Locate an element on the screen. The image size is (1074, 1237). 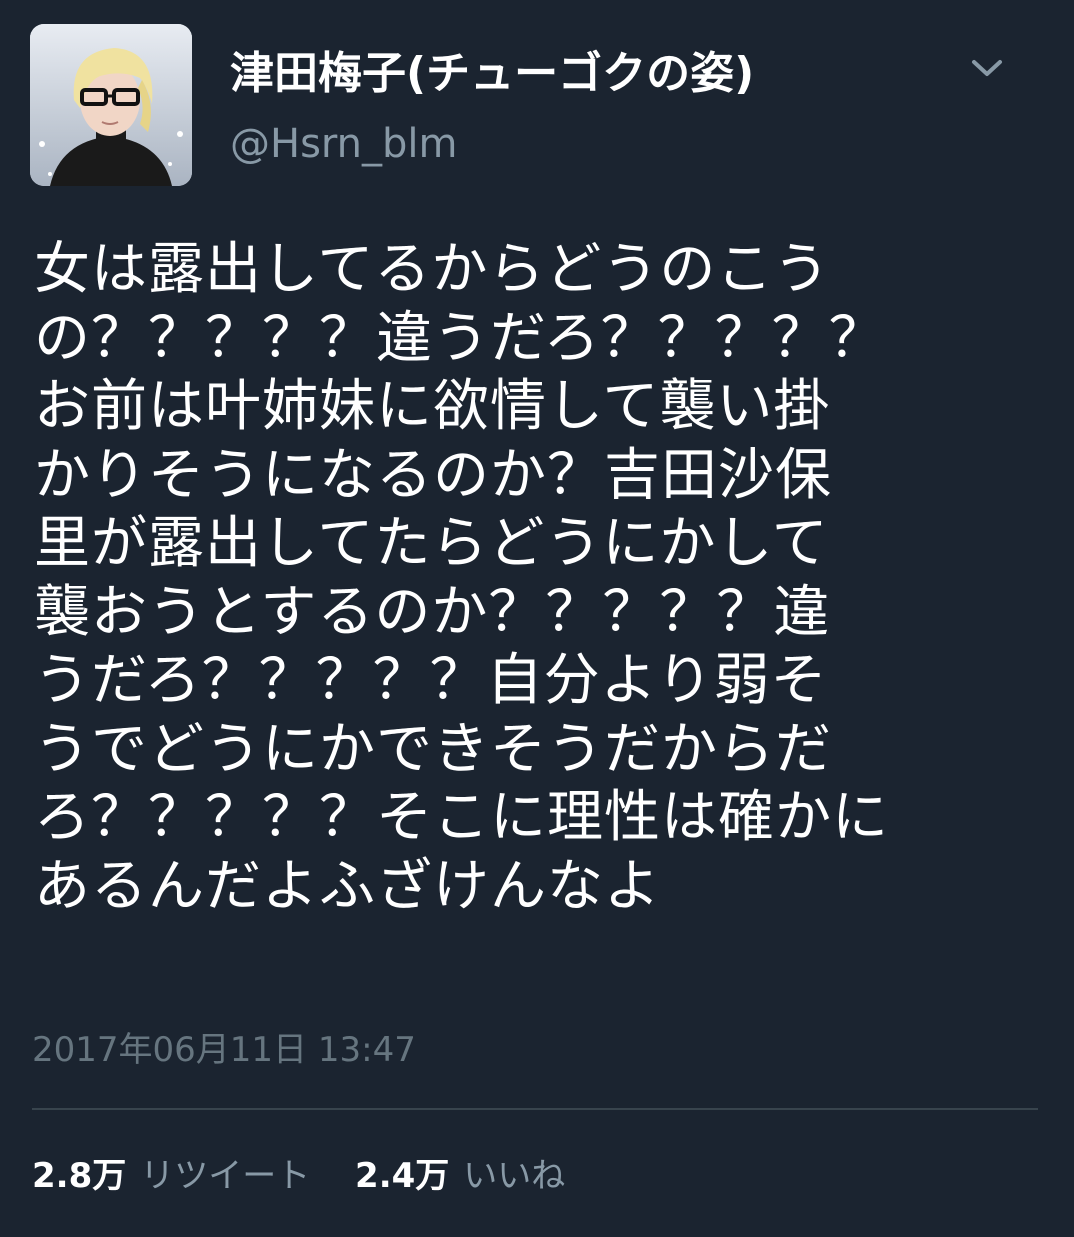
retweets-label: リツイート is located at coordinates (225, 1176).